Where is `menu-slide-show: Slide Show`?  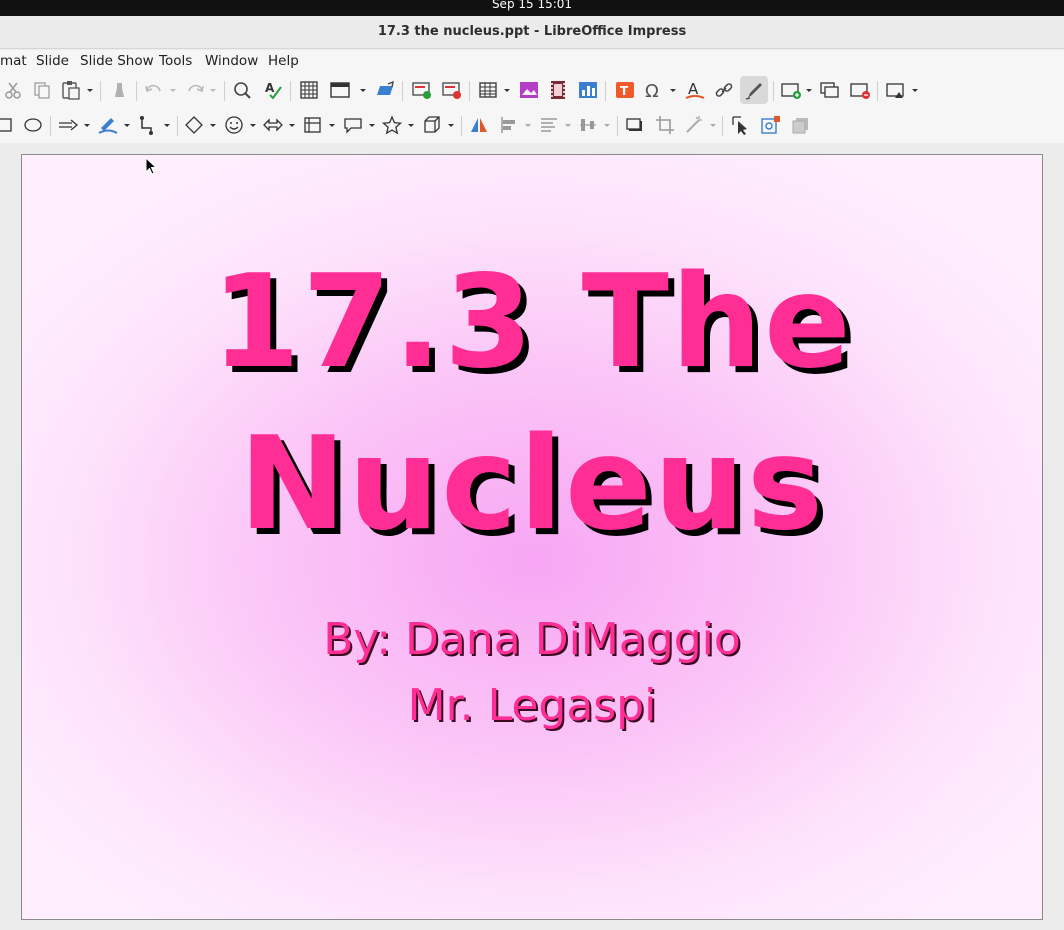
menu-slide-show: Slide Show is located at coordinates (117, 61).